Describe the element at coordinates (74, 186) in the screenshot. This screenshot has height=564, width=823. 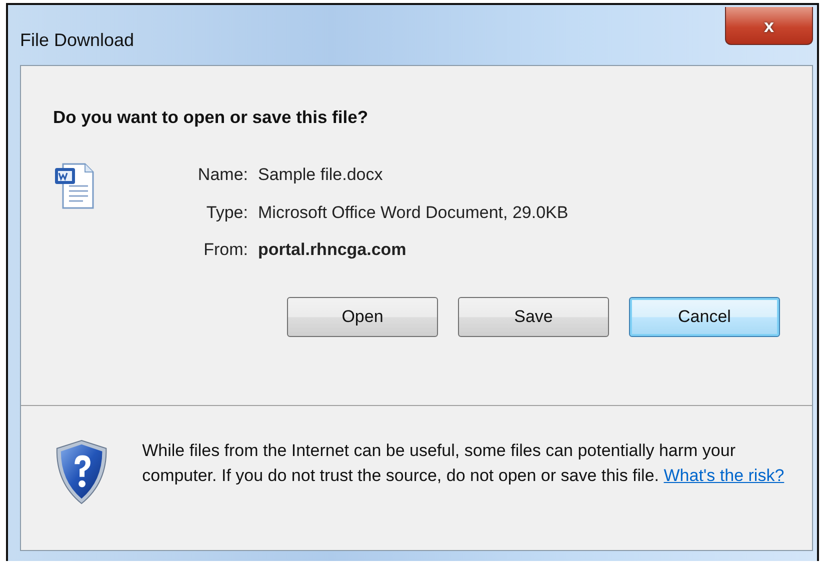
I see `word-document-icon` at that location.